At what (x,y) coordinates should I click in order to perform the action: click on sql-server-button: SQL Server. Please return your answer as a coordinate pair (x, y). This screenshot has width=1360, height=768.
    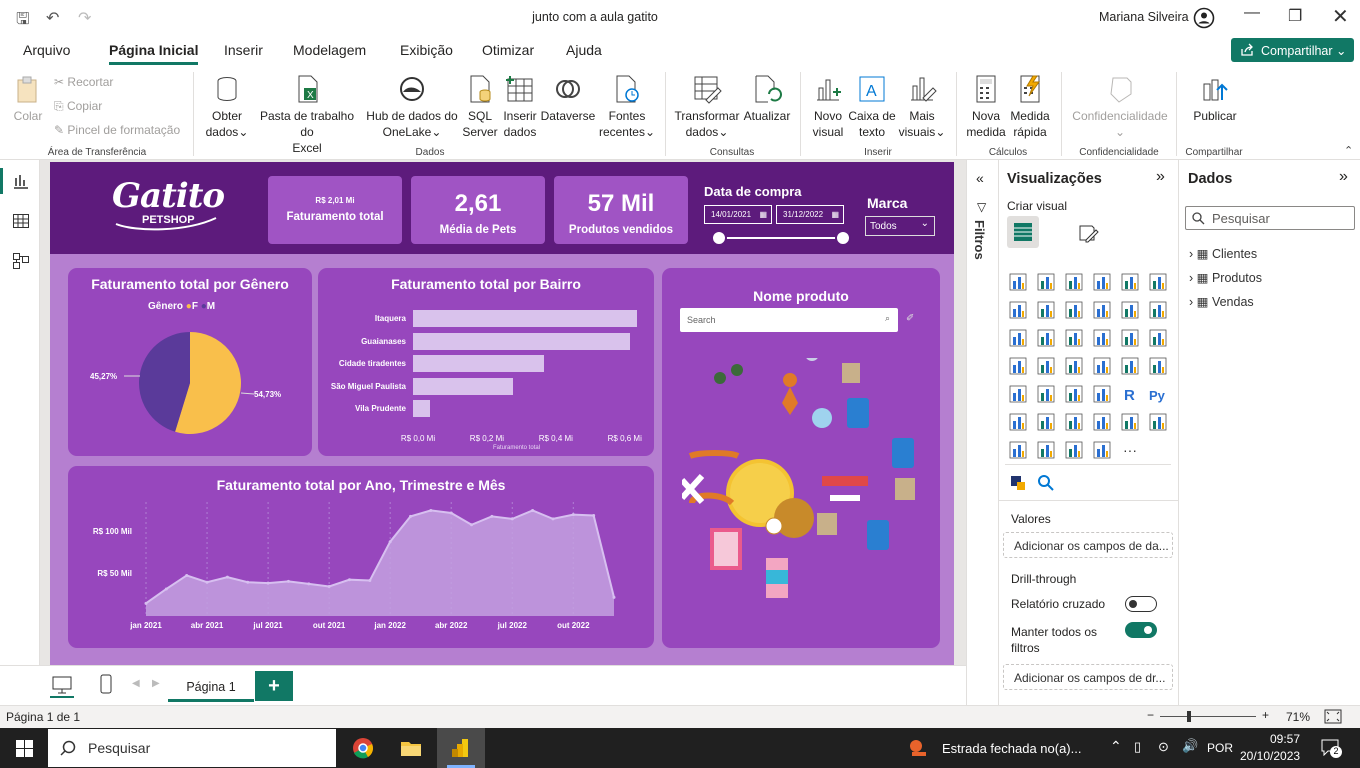
    Looking at the image, I should click on (480, 107).